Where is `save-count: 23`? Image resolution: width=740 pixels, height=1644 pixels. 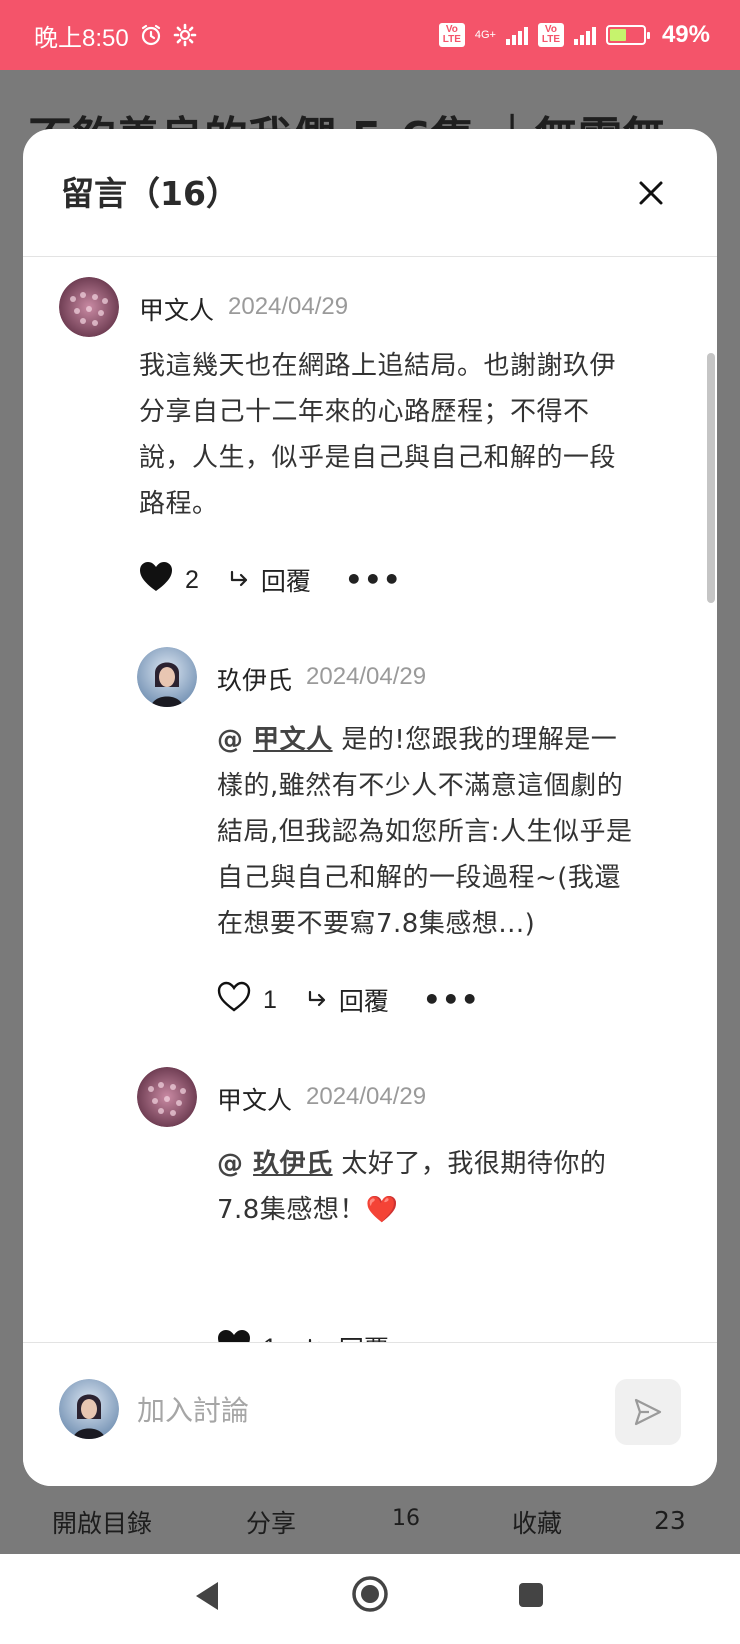 save-count: 23 is located at coordinates (670, 1520).